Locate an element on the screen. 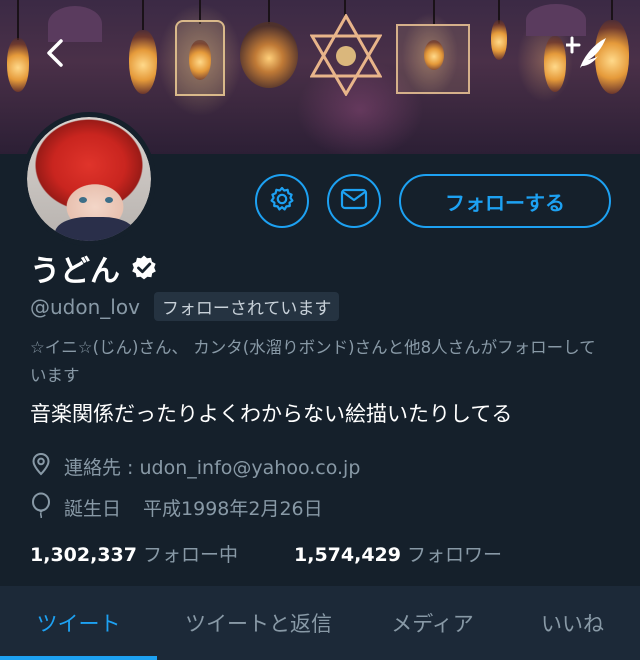  followers-link: 1,574,429 フォロワー is located at coordinates (398, 553).